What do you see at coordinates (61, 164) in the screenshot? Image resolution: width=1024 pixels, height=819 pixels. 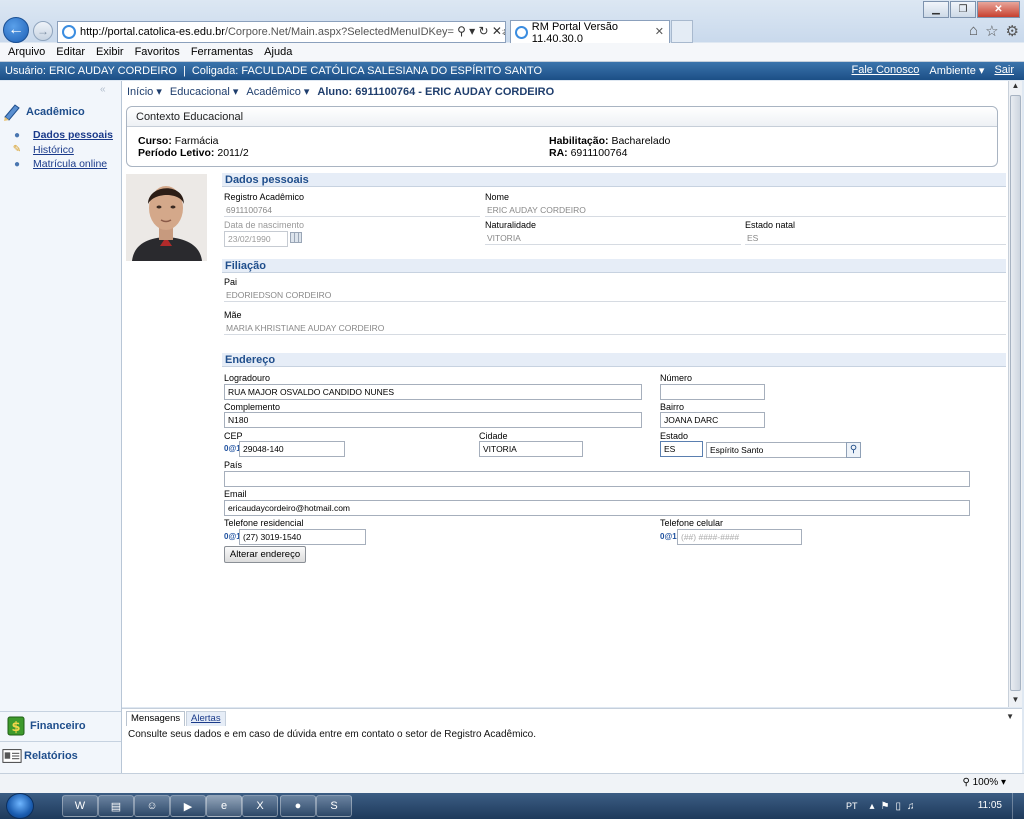 I see `sidebar-item-matricula-online: ● Matrícula online` at bounding box center [61, 164].